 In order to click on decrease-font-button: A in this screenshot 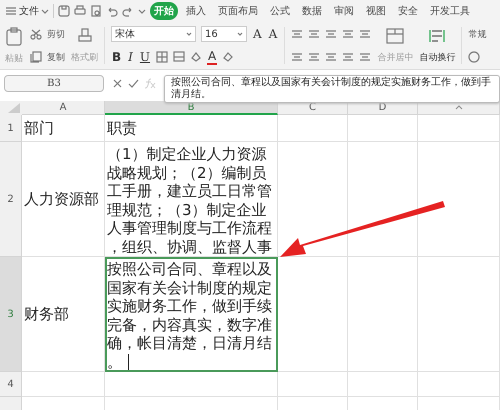, I will do `click(273, 34)`.